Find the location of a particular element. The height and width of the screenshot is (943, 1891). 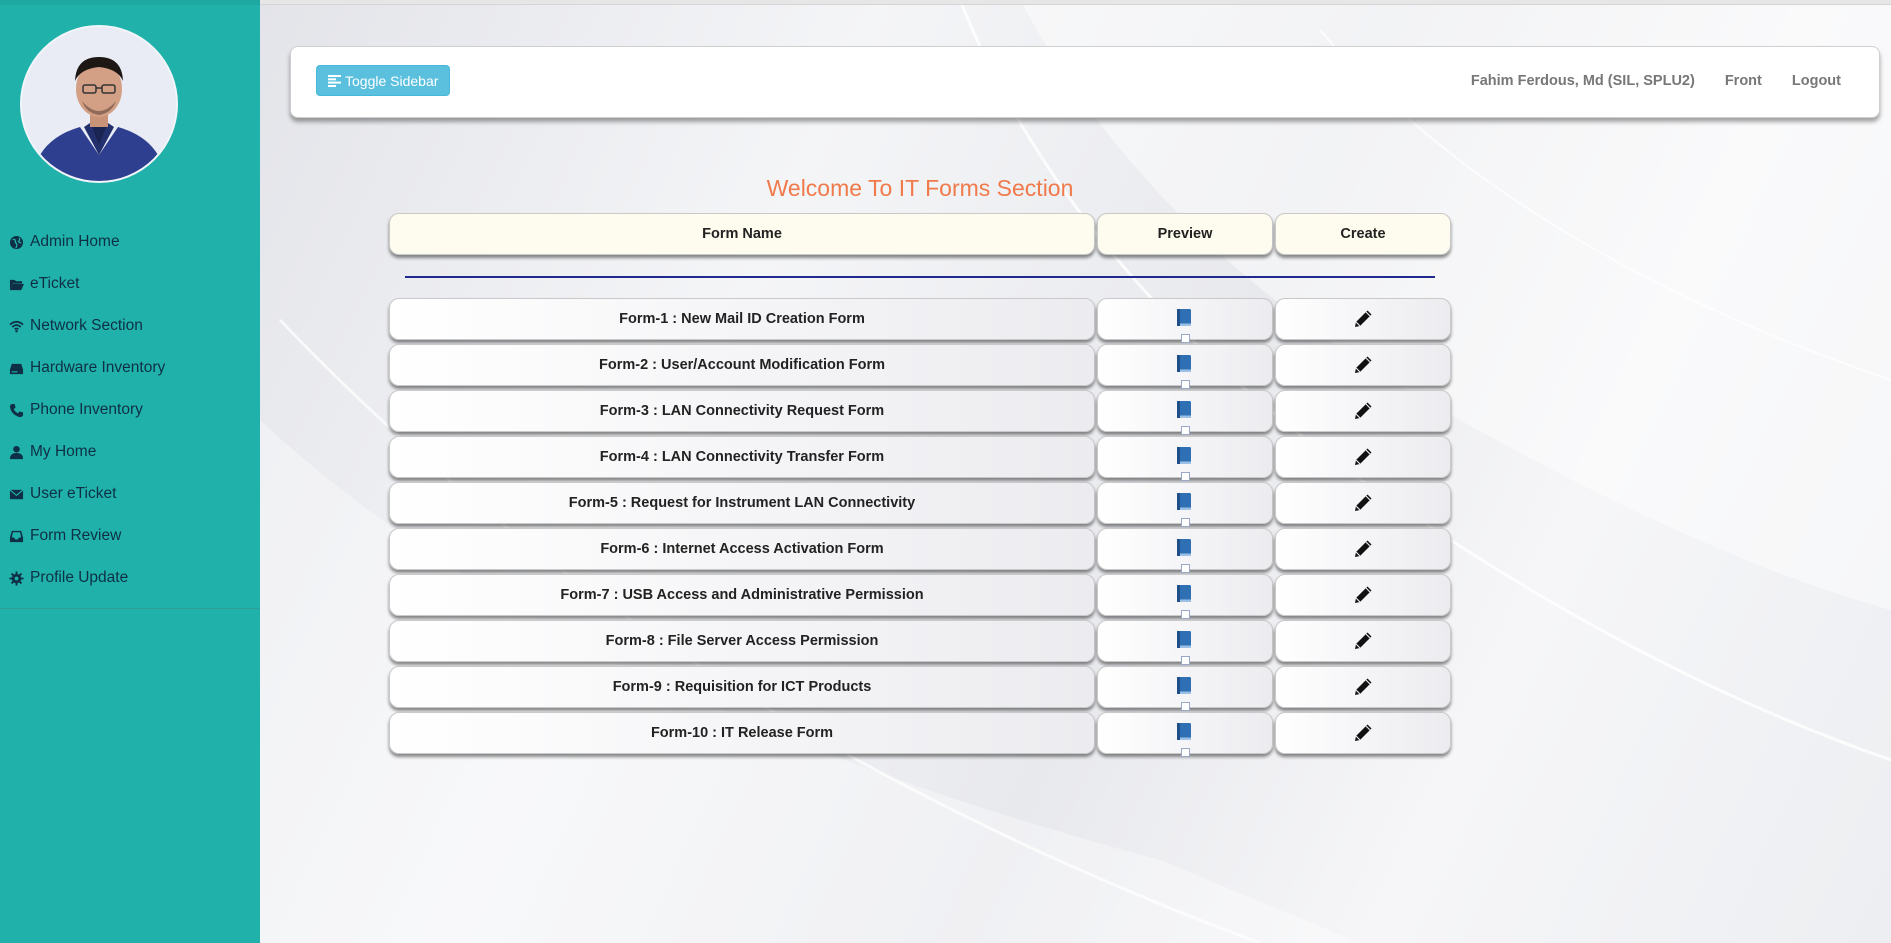

avatar is located at coordinates (99, 104).